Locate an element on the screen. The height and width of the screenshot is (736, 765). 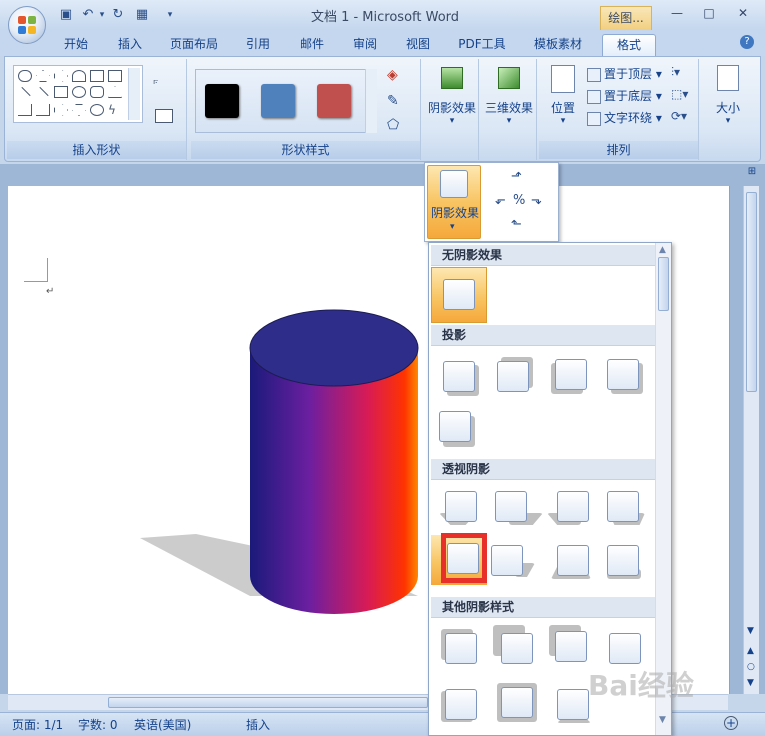
gallery-scroll-up-icon: ▲ is located at coordinates (662, 250).